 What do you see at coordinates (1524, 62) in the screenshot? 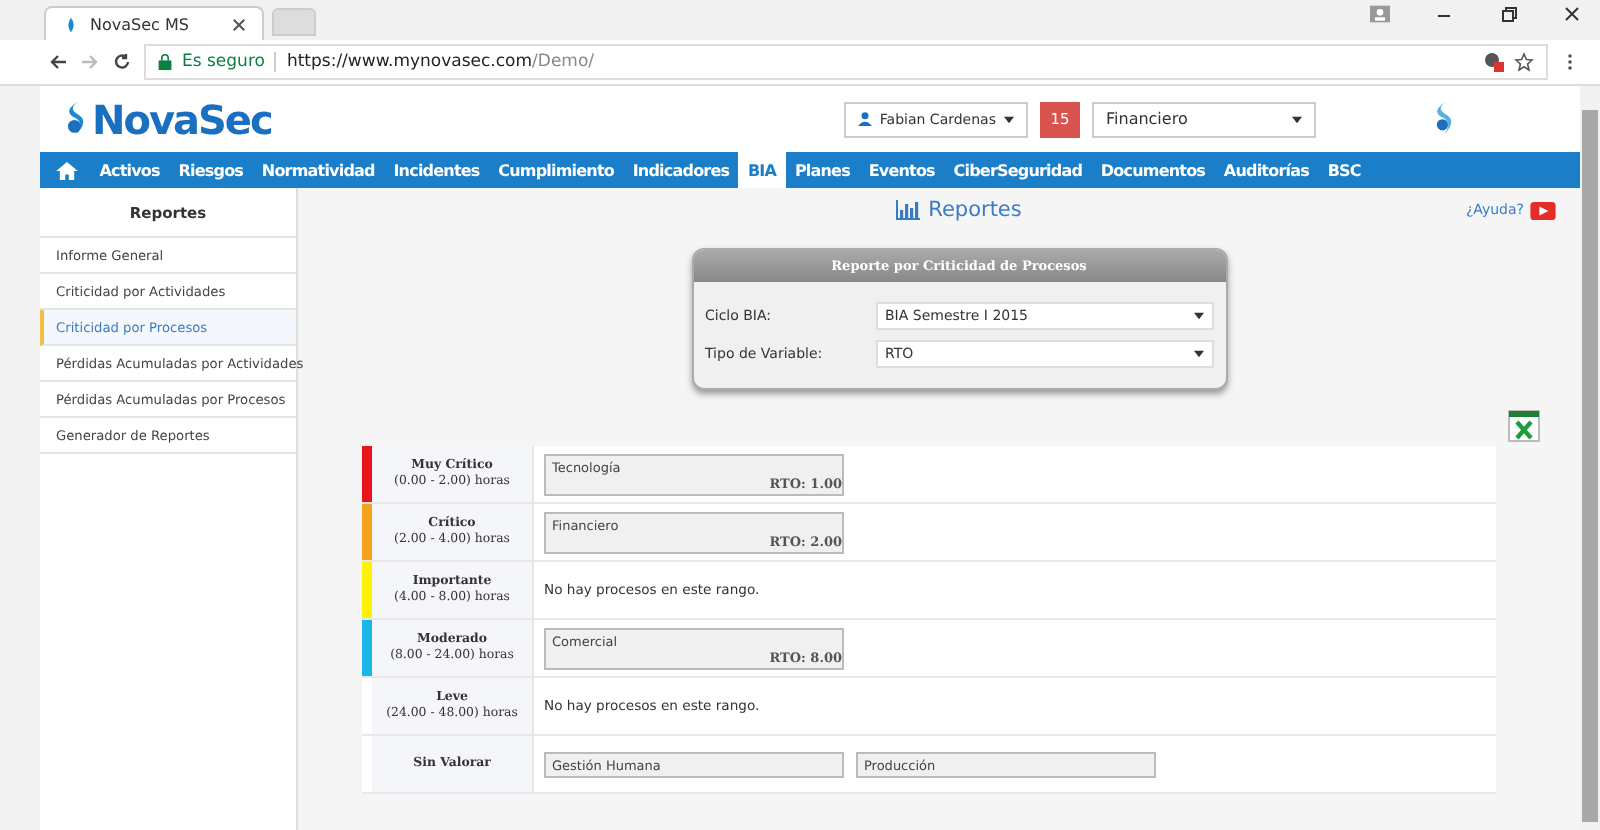
I see `star-icon` at bounding box center [1524, 62].